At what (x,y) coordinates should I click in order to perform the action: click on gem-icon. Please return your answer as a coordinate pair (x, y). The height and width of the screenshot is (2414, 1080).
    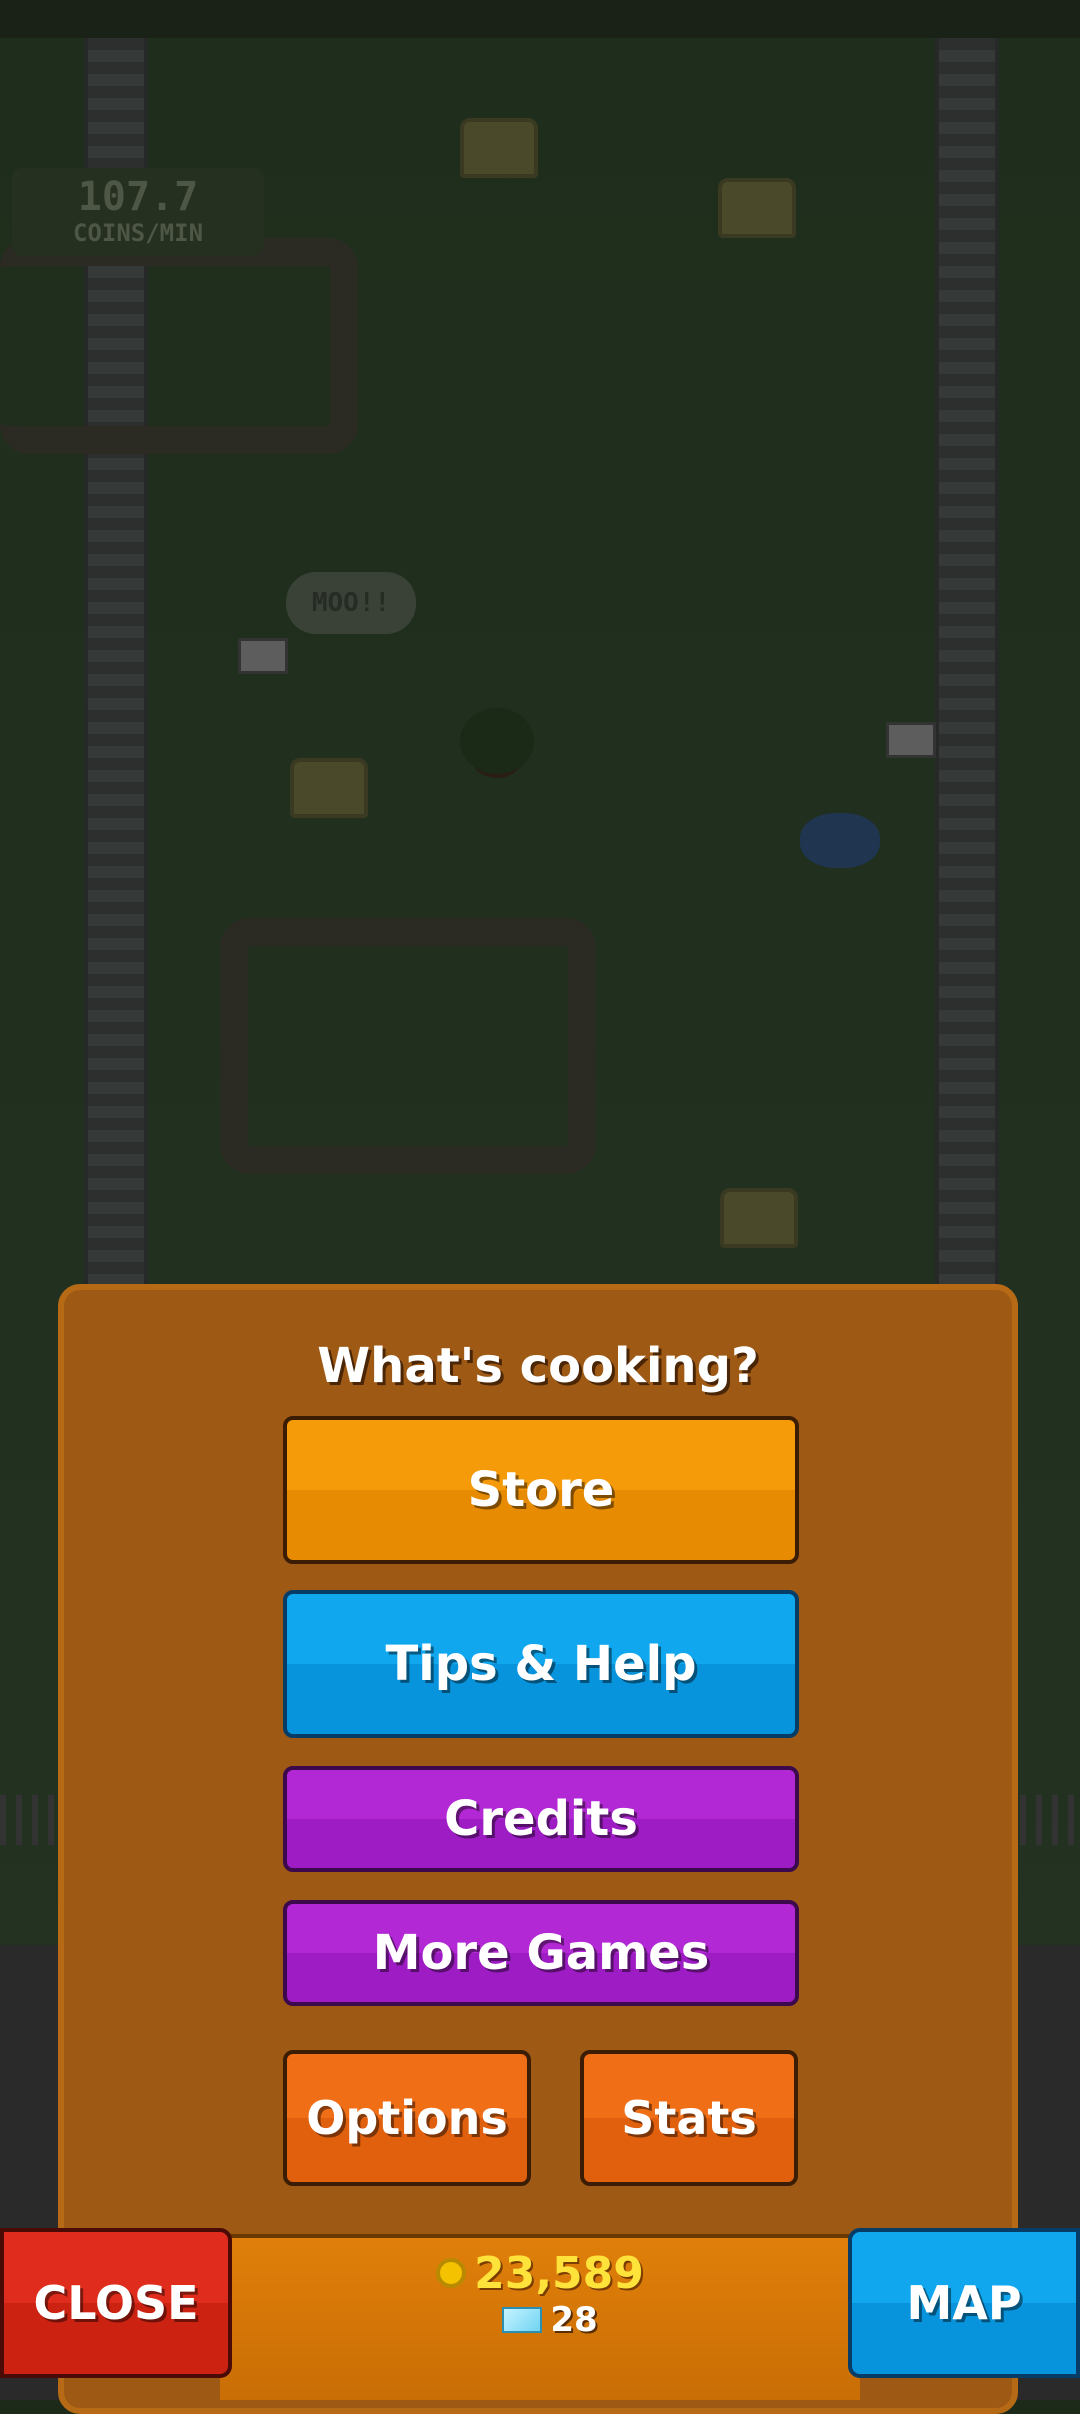
    Looking at the image, I should click on (522, 2320).